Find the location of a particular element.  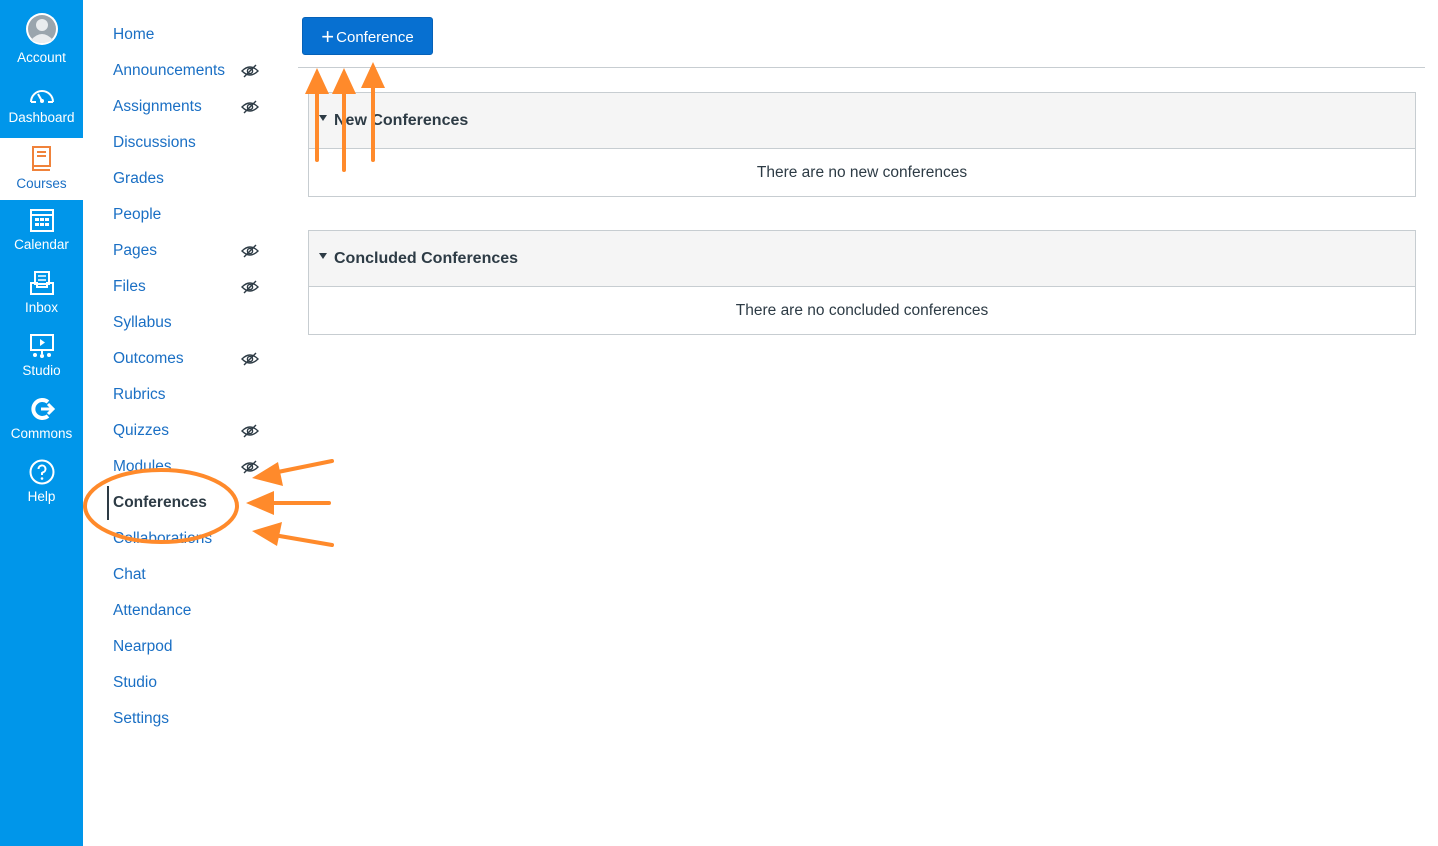

calendar-icon is located at coordinates (41, 220).